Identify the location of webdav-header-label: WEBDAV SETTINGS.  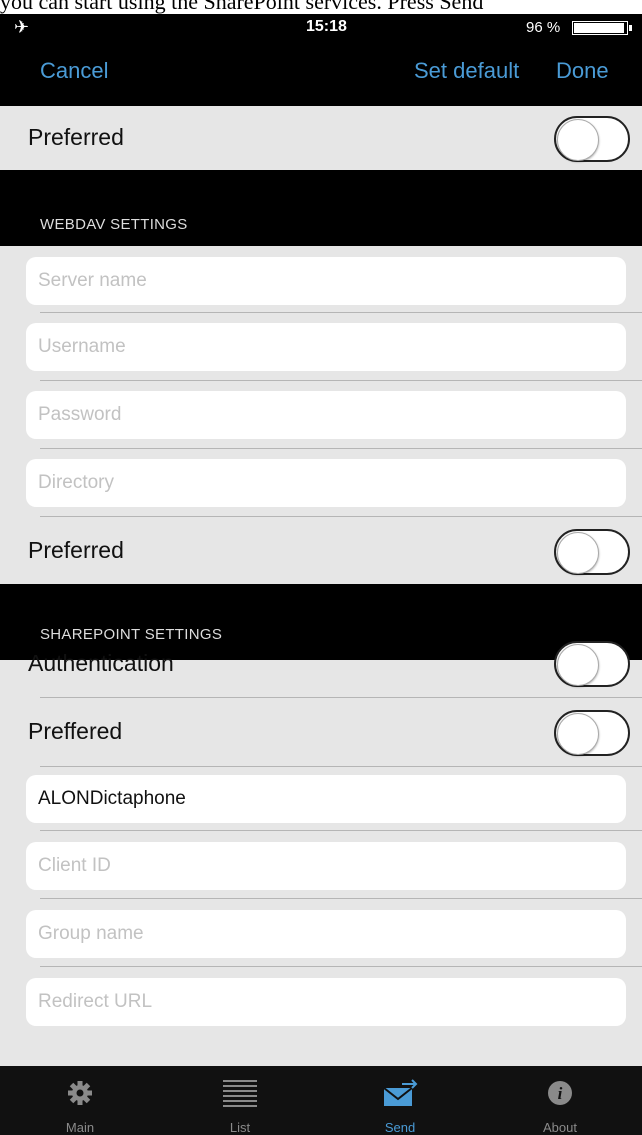
(114, 224).